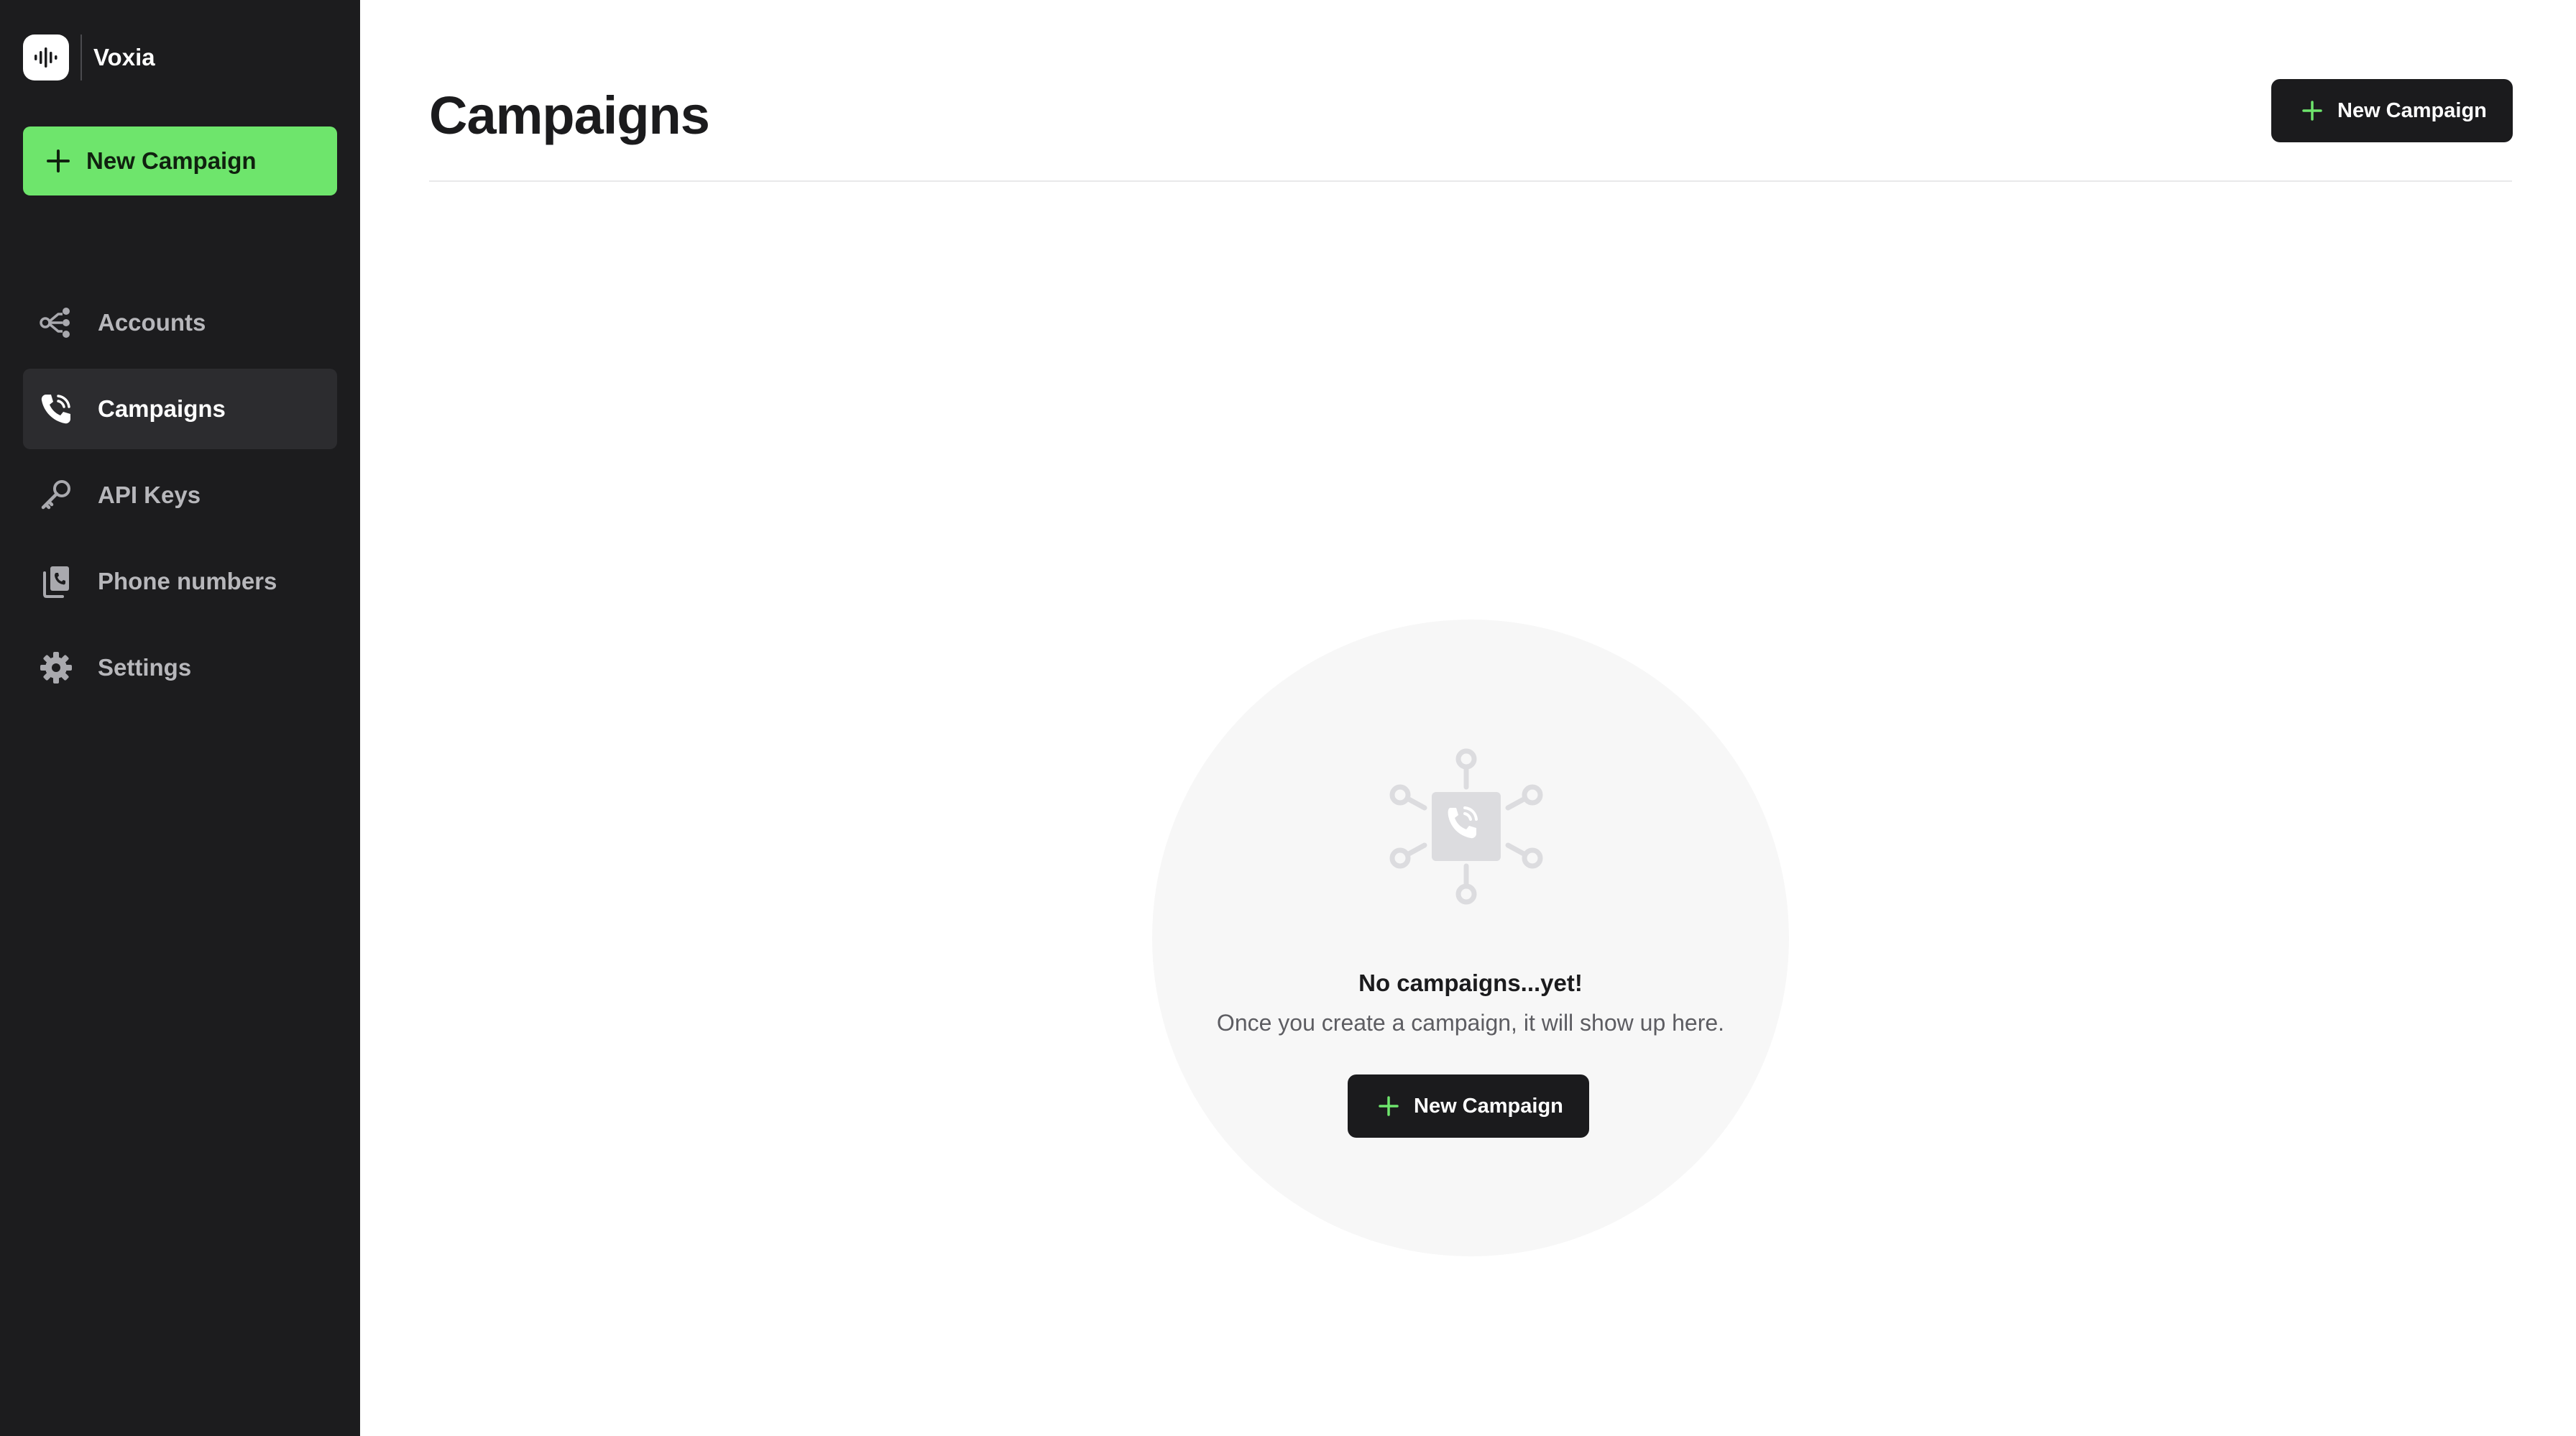 The width and height of the screenshot is (2576, 1436). What do you see at coordinates (1470, 181) in the screenshot?
I see `header-divider` at bounding box center [1470, 181].